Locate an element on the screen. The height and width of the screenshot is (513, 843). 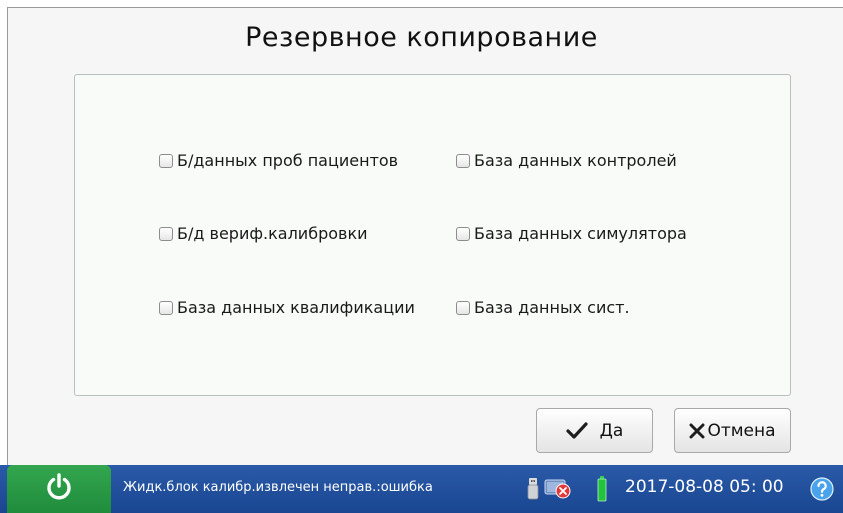
option-qualification-db: База данных квалификации is located at coordinates (287, 307).